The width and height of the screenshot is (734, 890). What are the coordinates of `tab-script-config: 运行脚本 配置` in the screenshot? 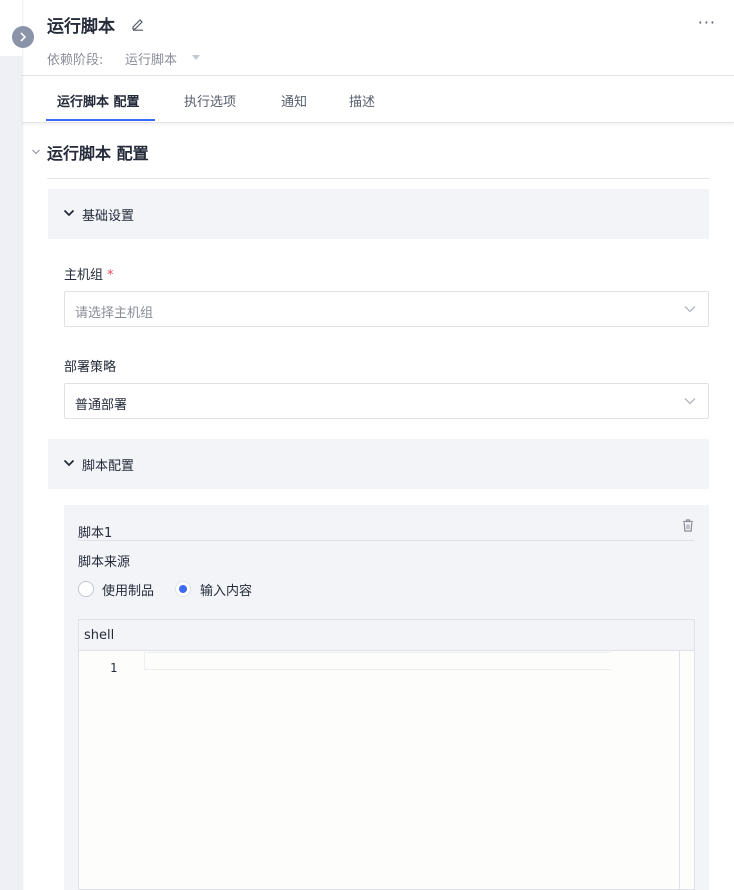 It's located at (98, 100).